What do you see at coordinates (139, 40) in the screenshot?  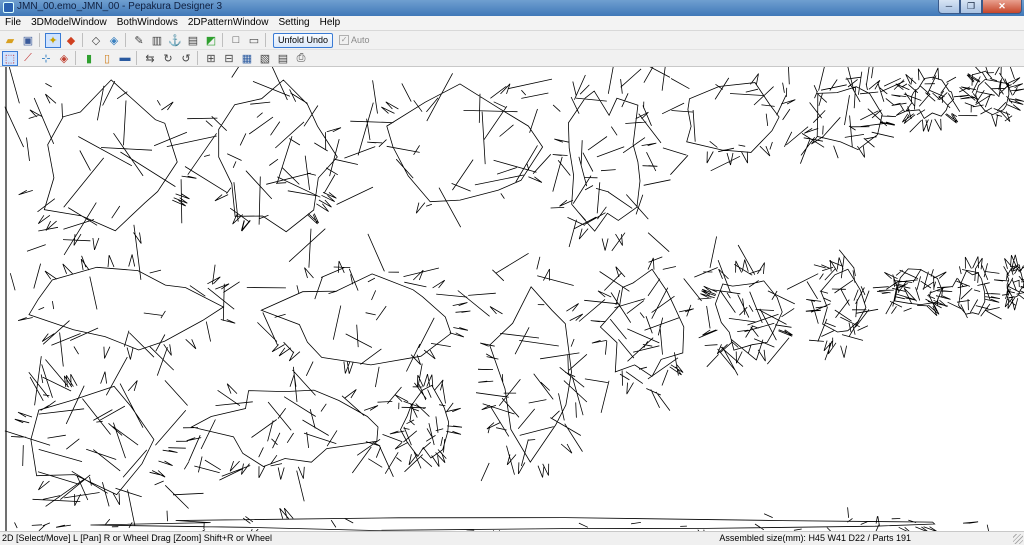 I see `pencil-icon: ✎` at bounding box center [139, 40].